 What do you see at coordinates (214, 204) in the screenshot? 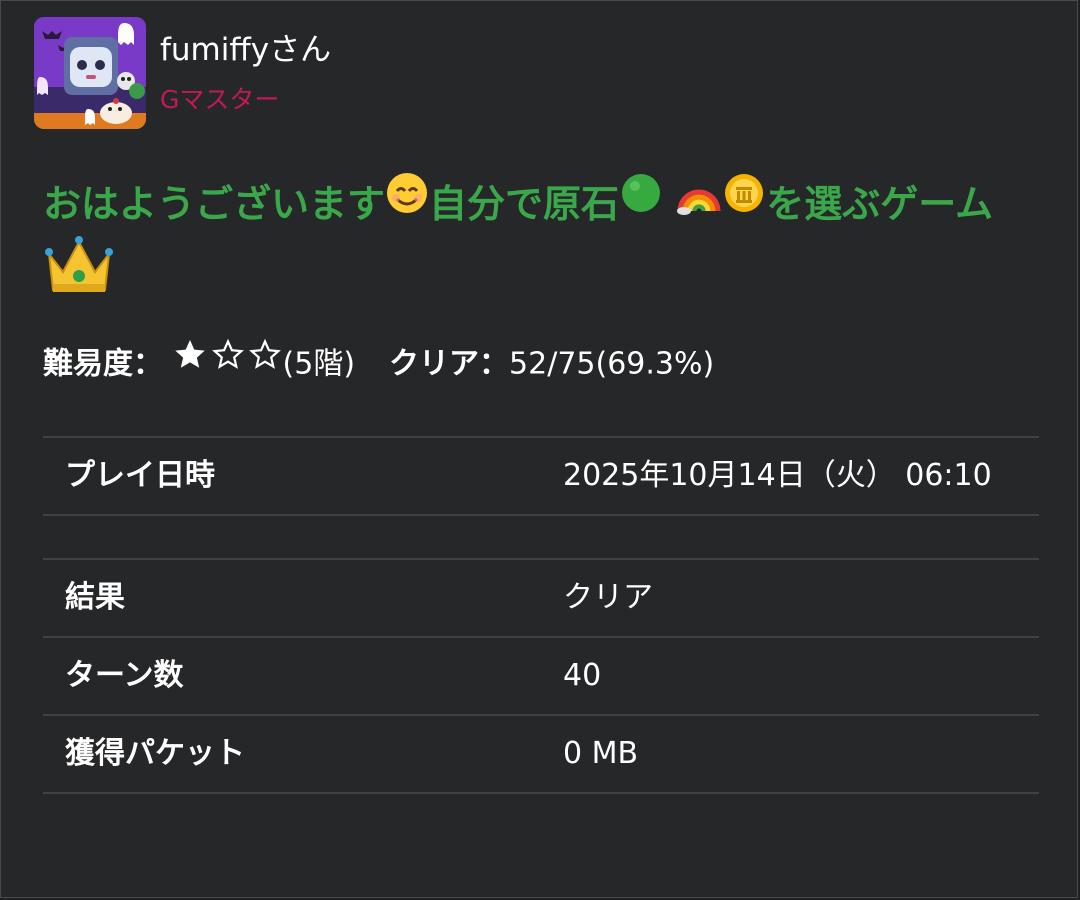
I see `title-text-1: おはようございます` at bounding box center [214, 204].